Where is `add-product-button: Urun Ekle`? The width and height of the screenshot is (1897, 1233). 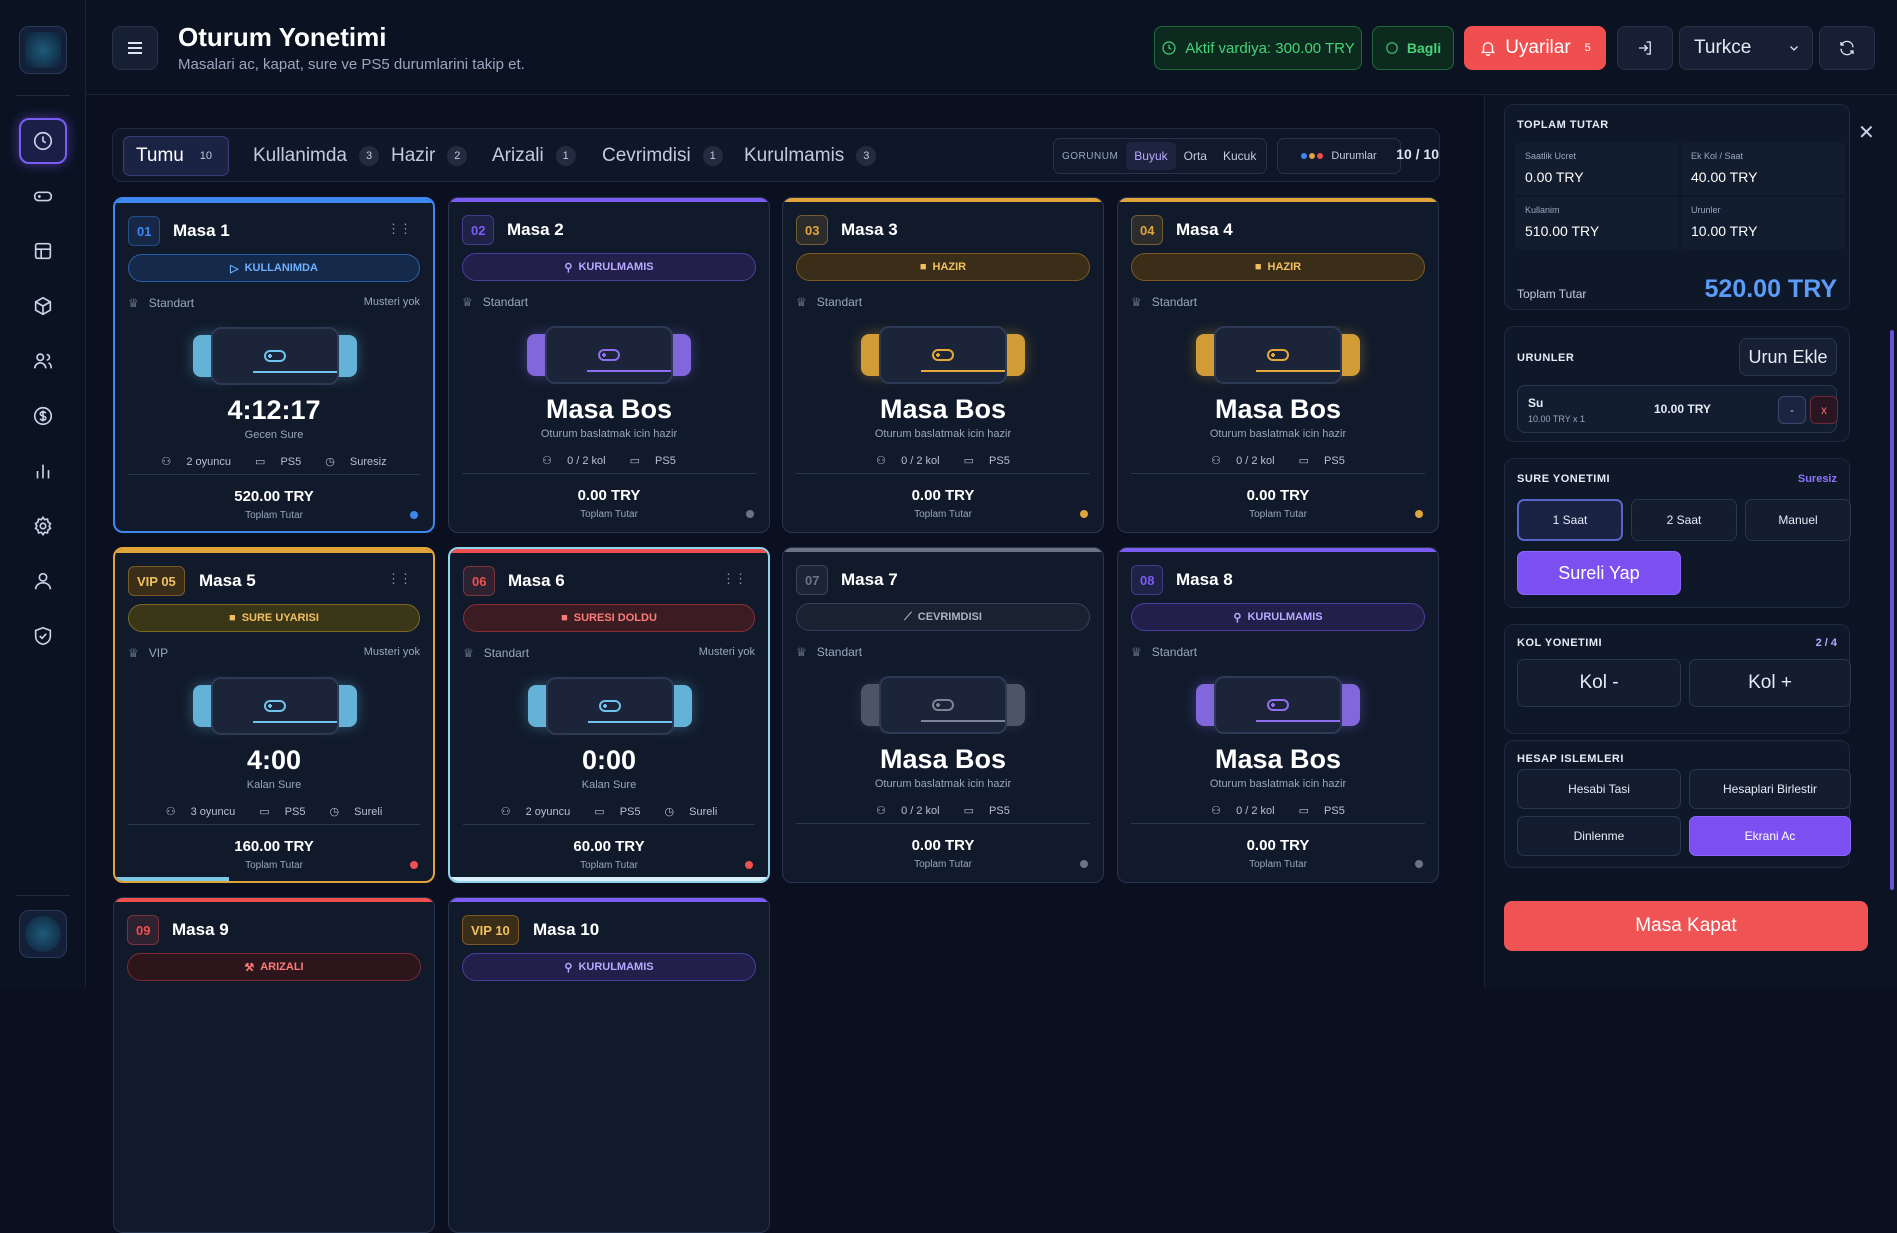 add-product-button: Urun Ekle is located at coordinates (1788, 357).